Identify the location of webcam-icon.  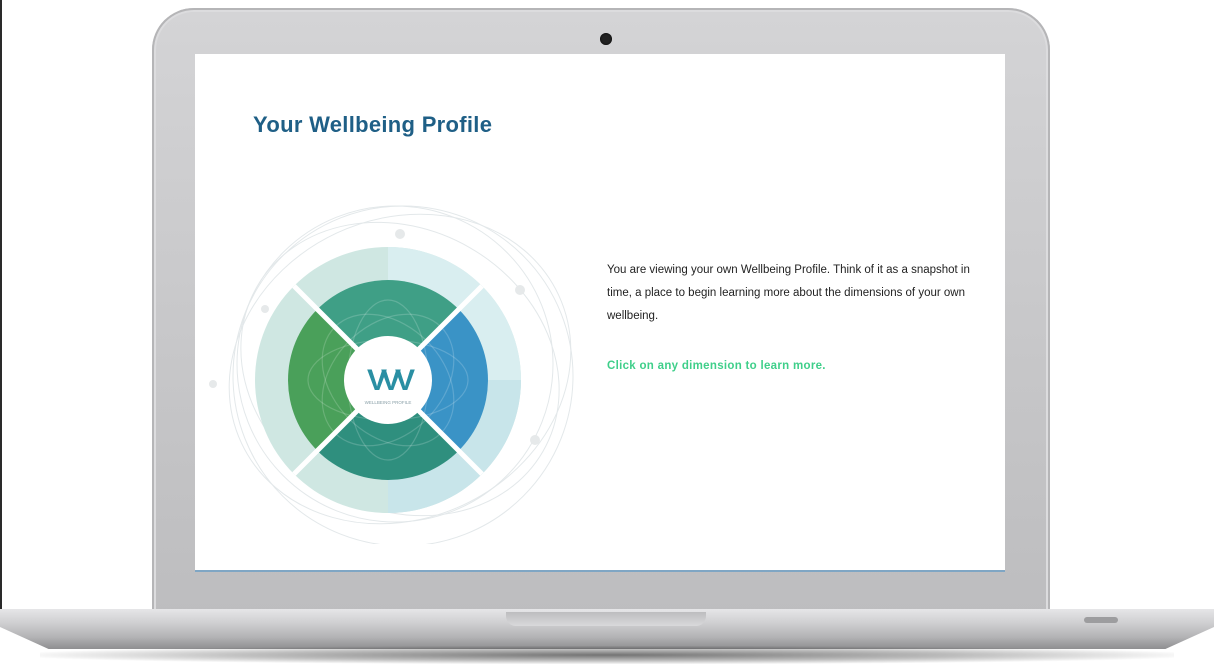
(606, 39).